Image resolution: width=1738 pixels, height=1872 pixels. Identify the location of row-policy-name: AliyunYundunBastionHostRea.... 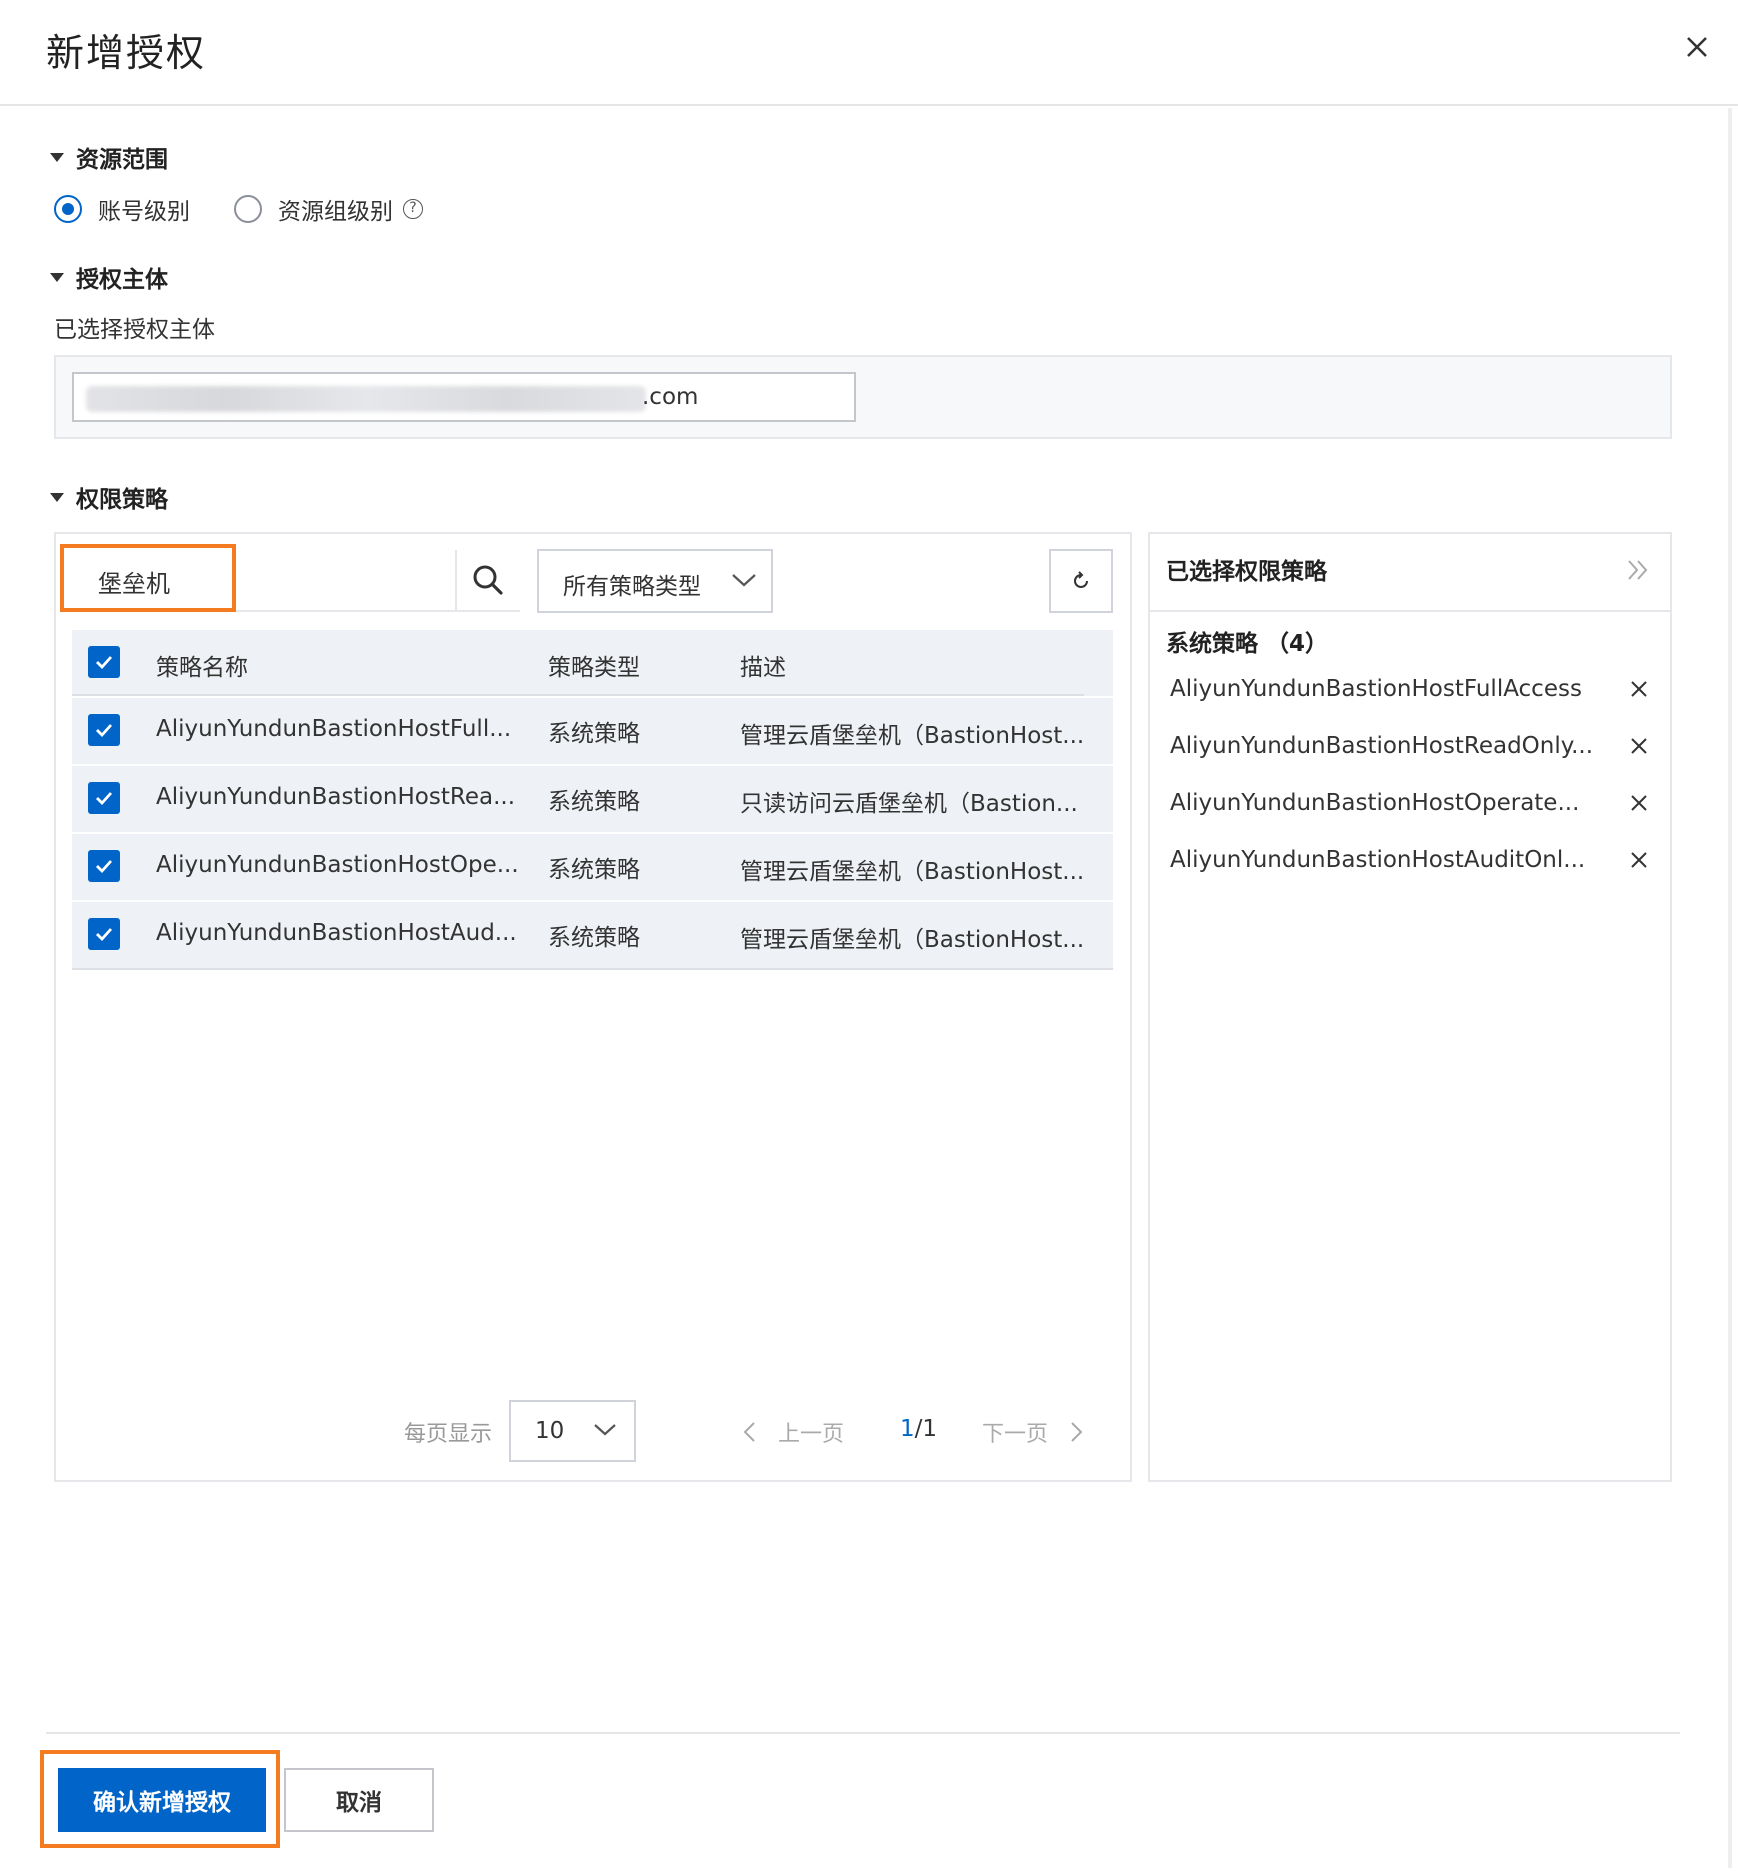
(336, 797).